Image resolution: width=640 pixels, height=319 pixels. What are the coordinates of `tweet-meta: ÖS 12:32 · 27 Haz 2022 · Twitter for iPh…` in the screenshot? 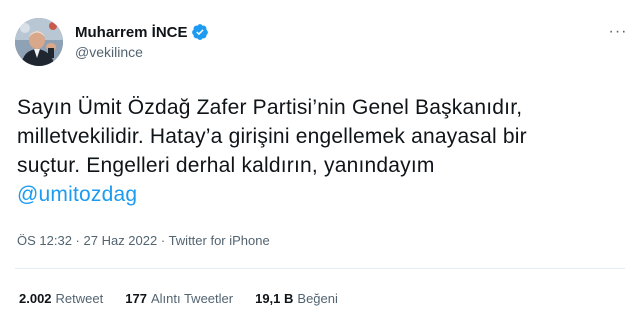 It's located at (143, 240).